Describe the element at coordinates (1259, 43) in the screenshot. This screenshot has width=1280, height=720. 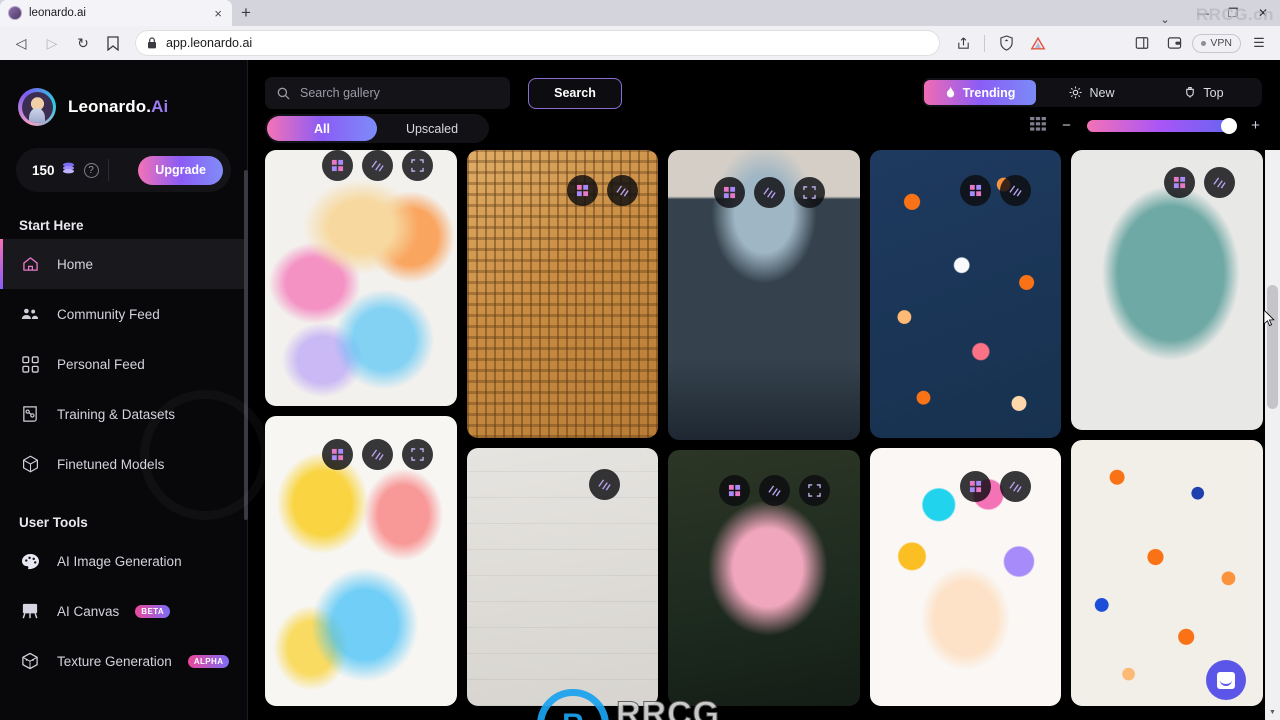
I see `browser-menu-icon: ☰` at that location.